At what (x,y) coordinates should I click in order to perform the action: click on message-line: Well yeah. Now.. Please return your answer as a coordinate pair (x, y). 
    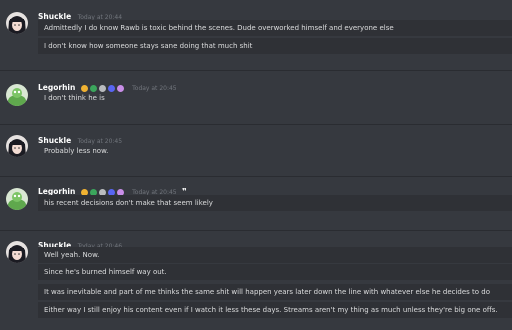
    Looking at the image, I should click on (275, 255).